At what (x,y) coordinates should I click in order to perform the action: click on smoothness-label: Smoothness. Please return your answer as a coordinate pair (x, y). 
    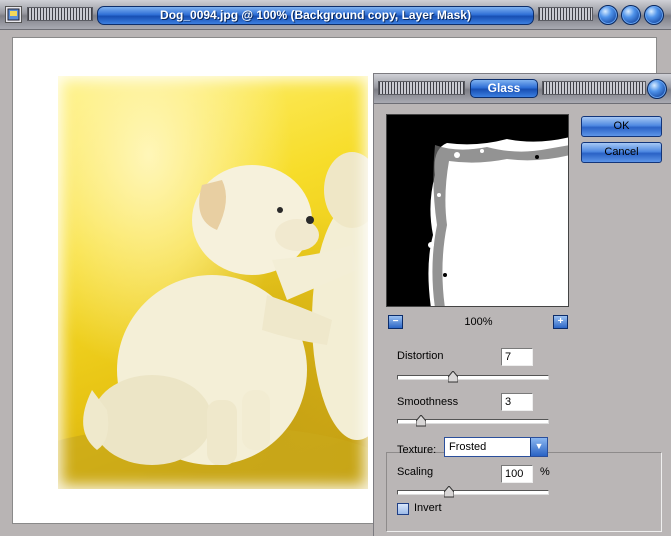
    Looking at the image, I should click on (428, 402).